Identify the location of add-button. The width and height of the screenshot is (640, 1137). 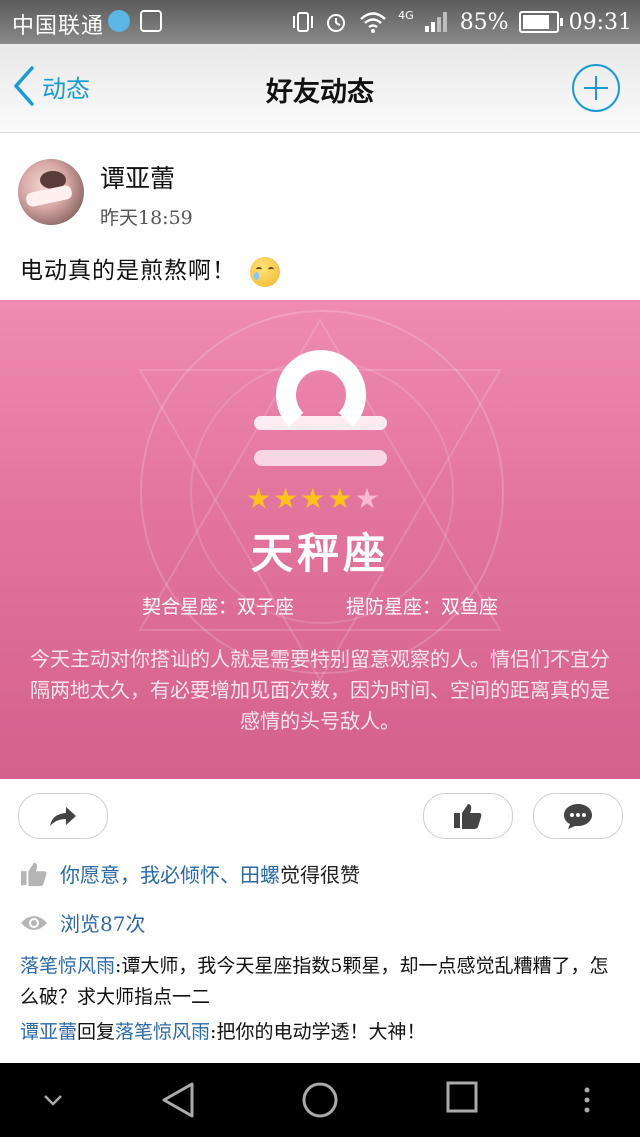
(596, 88).